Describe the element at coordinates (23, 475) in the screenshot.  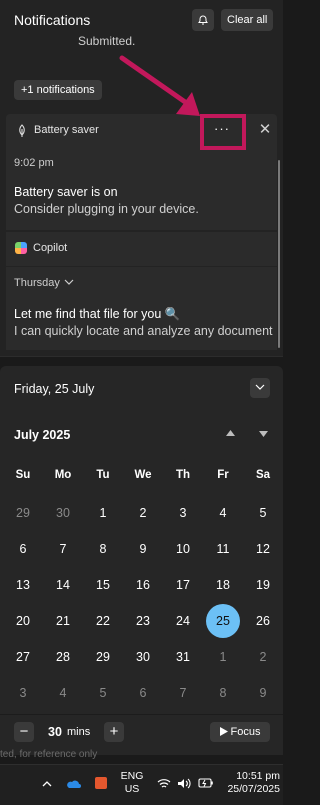
I see `weekday-label: Su` at that location.